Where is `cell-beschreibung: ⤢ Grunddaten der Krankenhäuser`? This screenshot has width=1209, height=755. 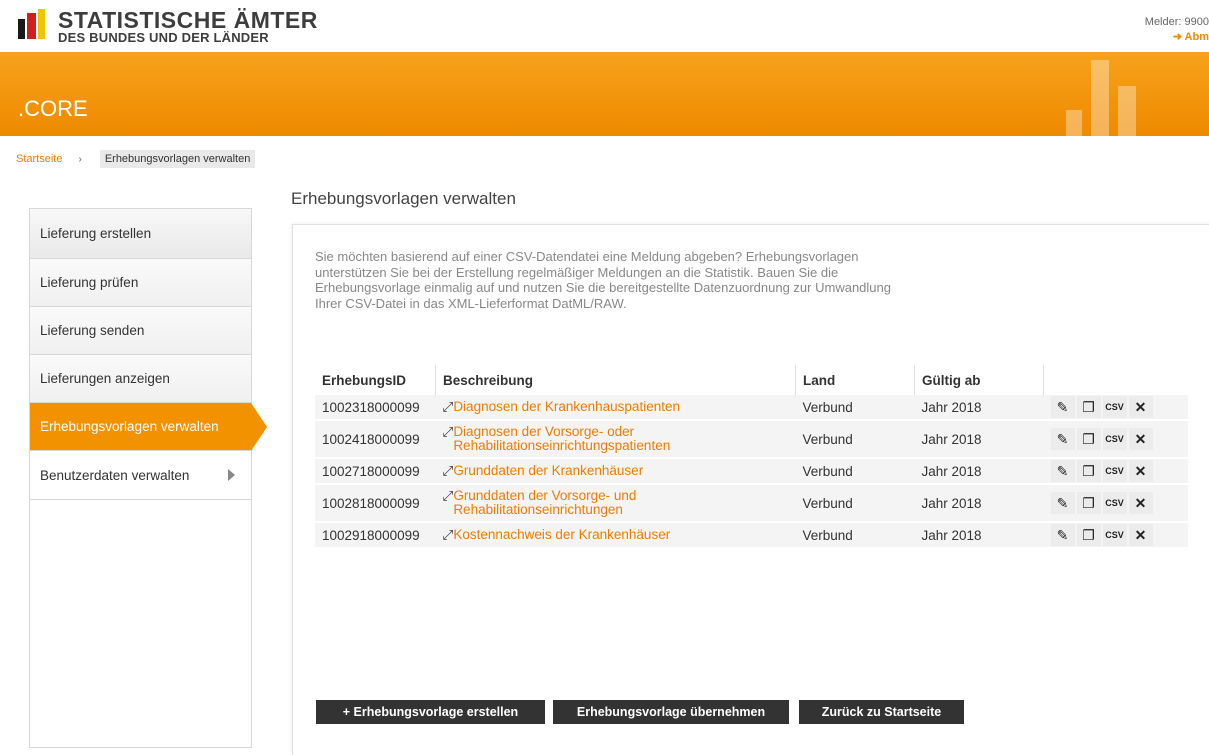 cell-beschreibung: ⤢ Grunddaten der Krankenhäuser is located at coordinates (615, 471).